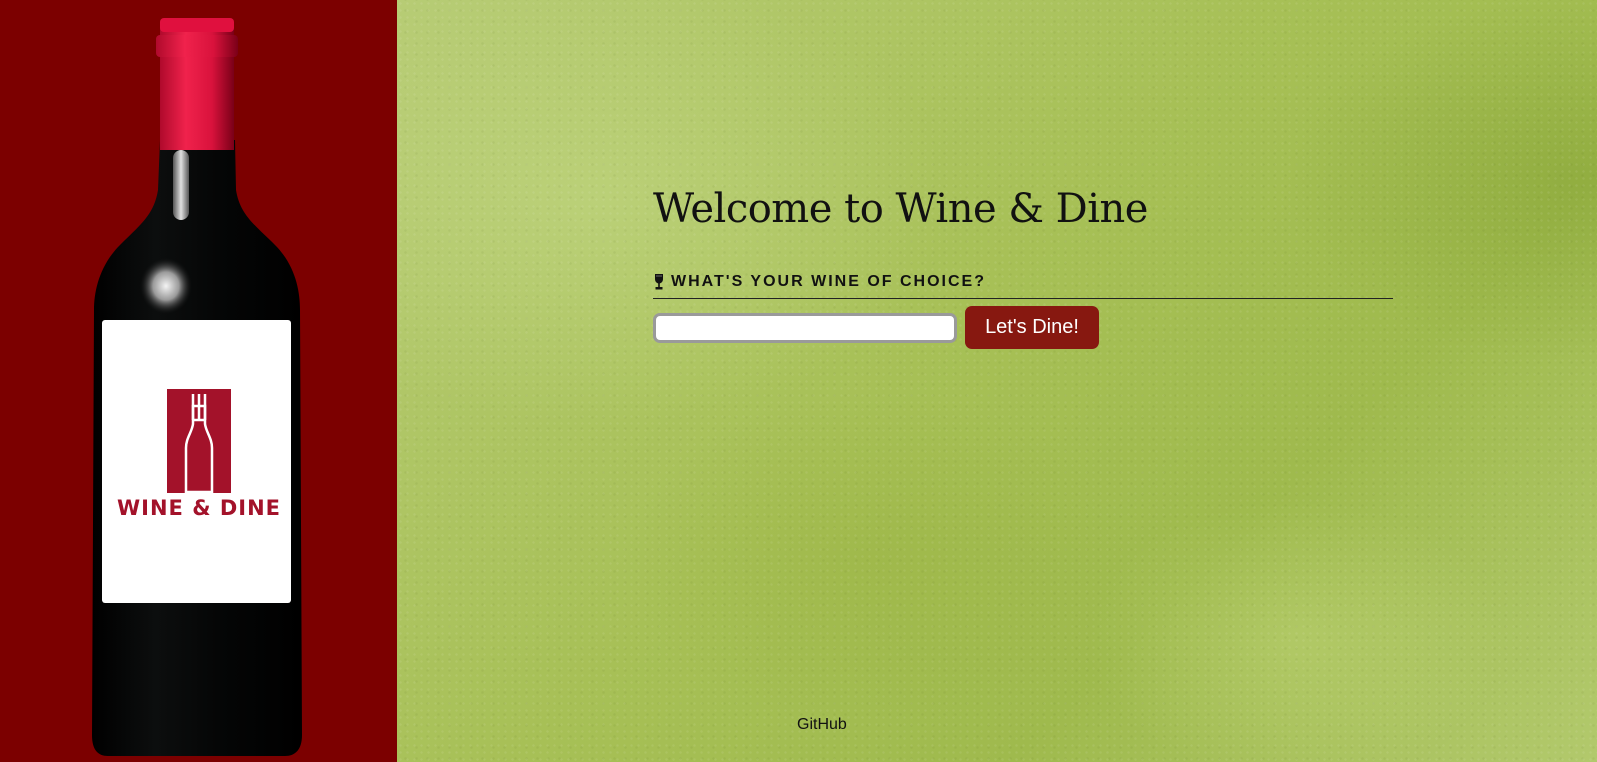  I want to click on page-title: Welcome to Wine & Dine, so click(900, 209).